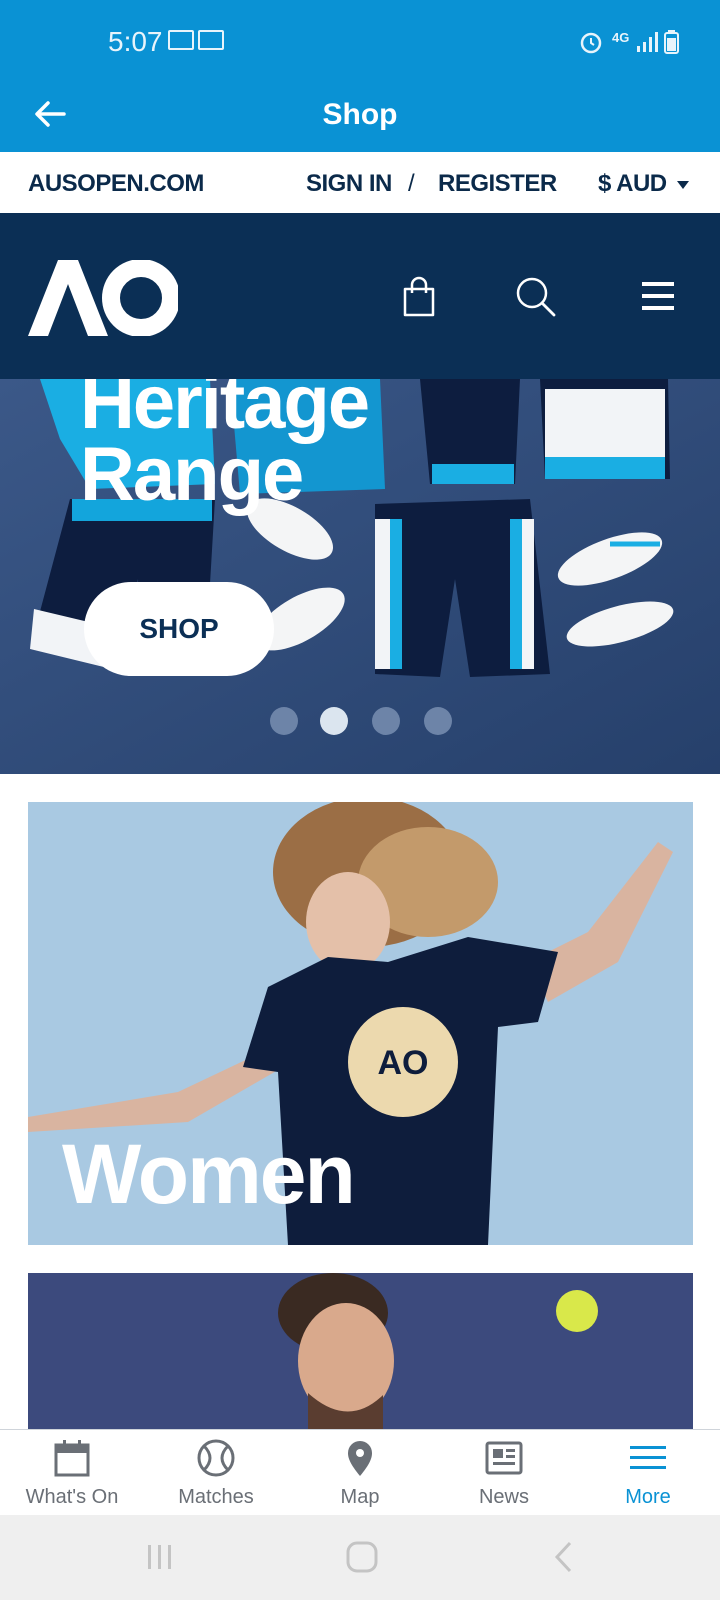 The height and width of the screenshot is (1600, 720). Describe the element at coordinates (683, 185) in the screenshot. I see `chevron-down-icon` at that location.